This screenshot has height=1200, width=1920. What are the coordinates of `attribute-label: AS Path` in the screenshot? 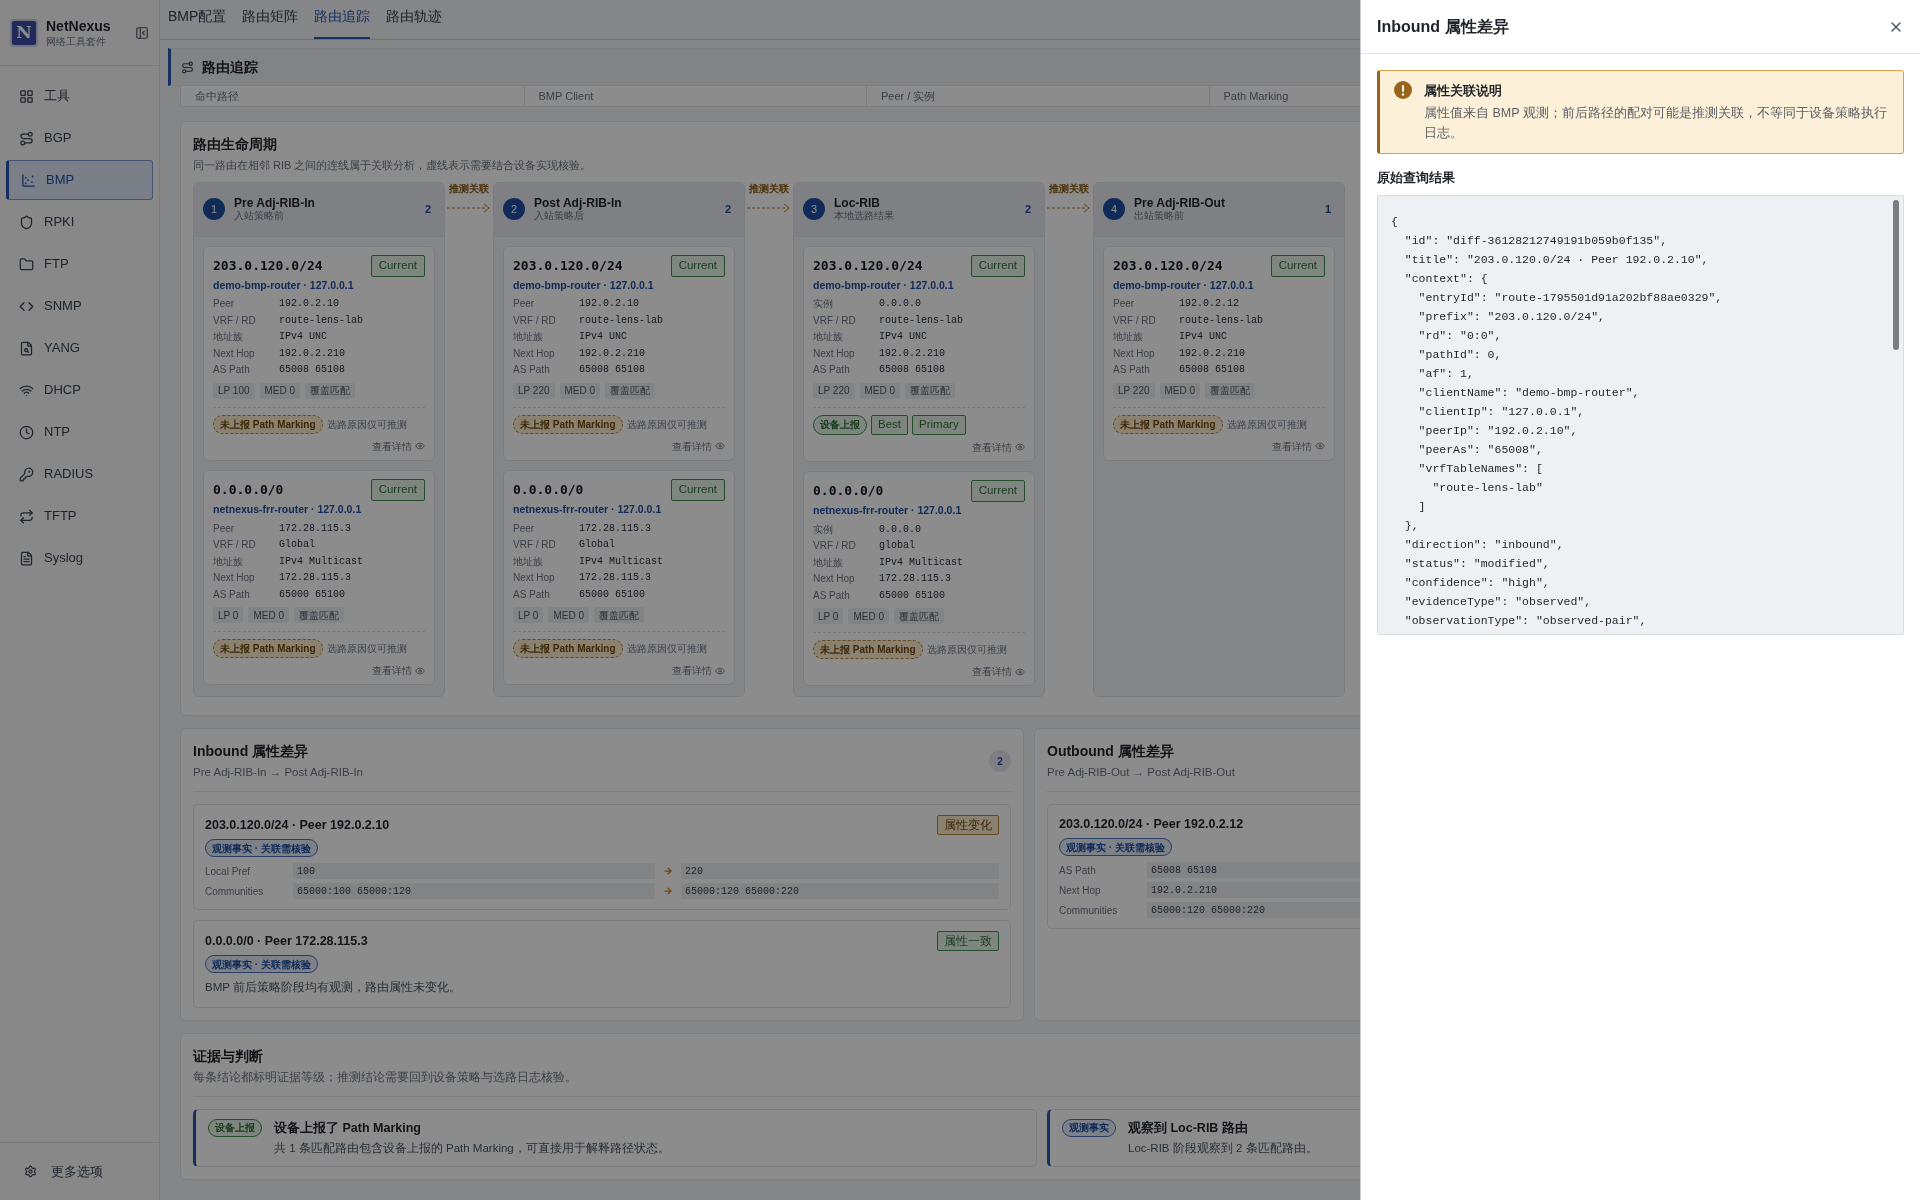 It's located at (1078, 870).